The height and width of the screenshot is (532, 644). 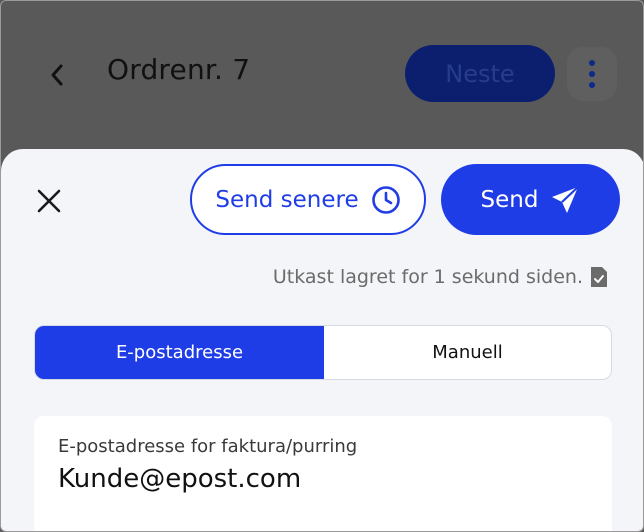 I want to click on tab-manual: Manuell, so click(x=467, y=352).